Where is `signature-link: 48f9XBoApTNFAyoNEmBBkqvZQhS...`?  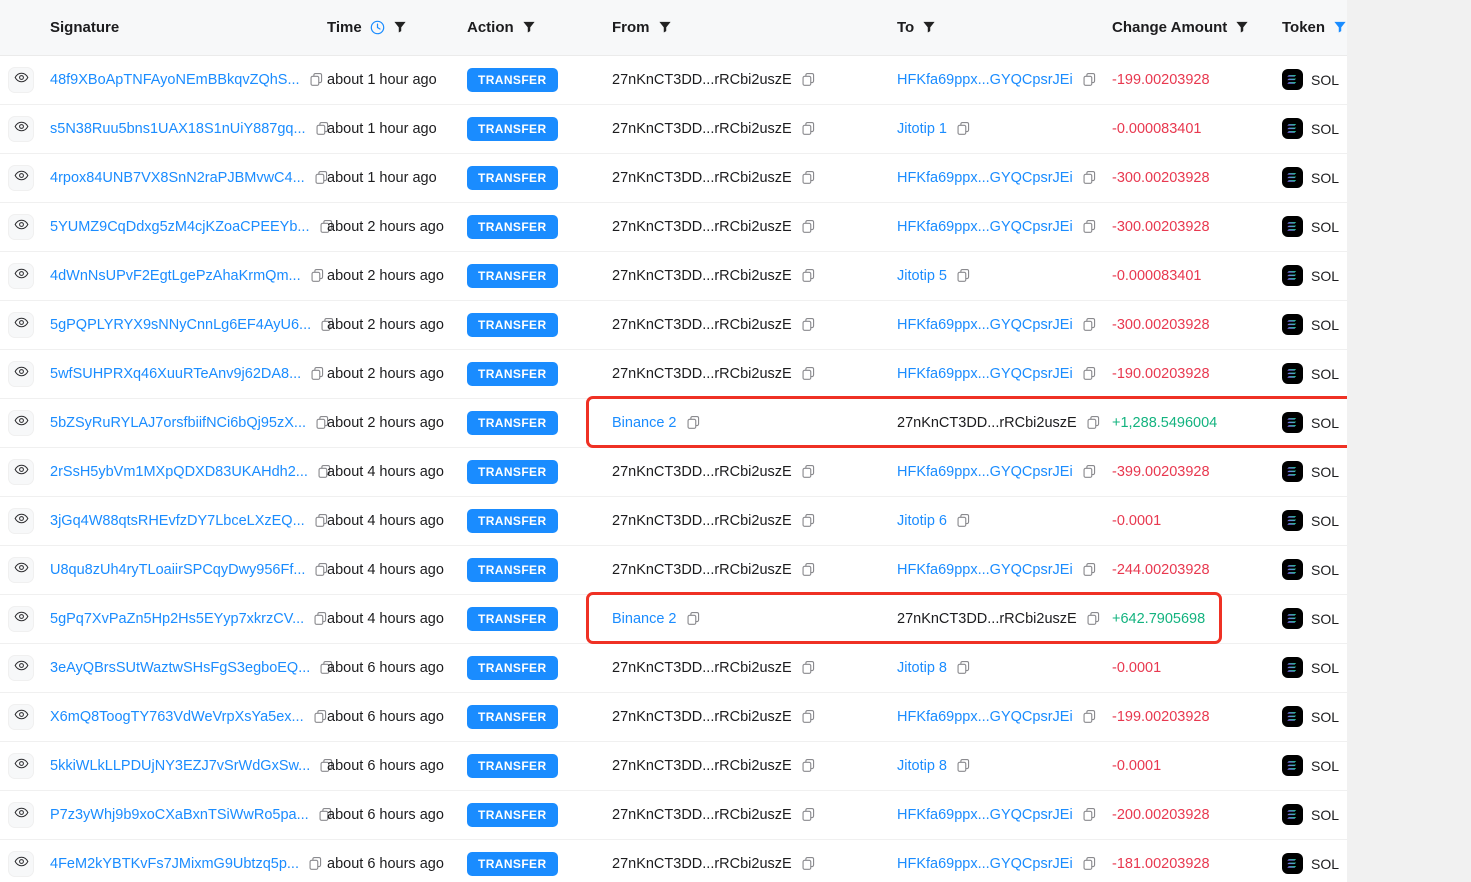
signature-link: 48f9XBoApTNFAyoNEmBBkqvZQhS... is located at coordinates (175, 80).